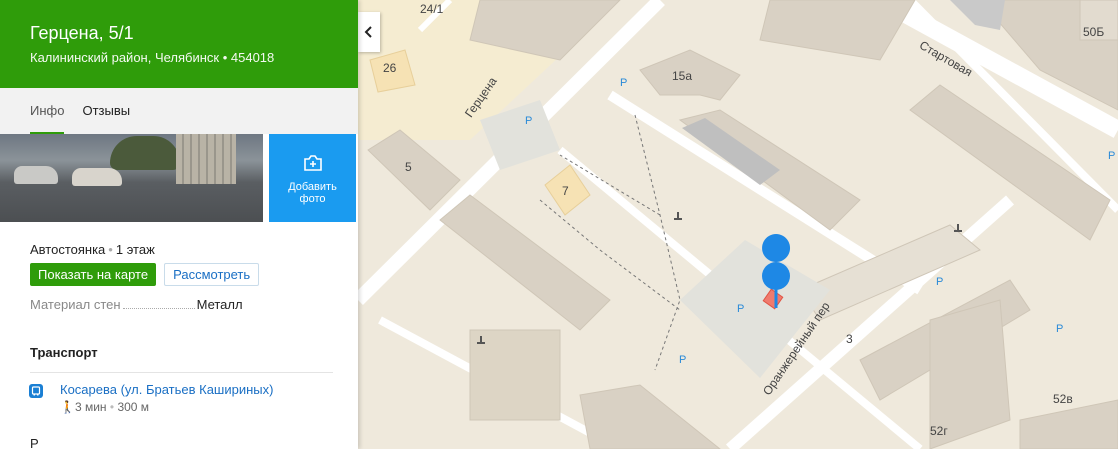  Describe the element at coordinates (135, 249) in the screenshot. I see `floors-count: 1 этаж` at that location.